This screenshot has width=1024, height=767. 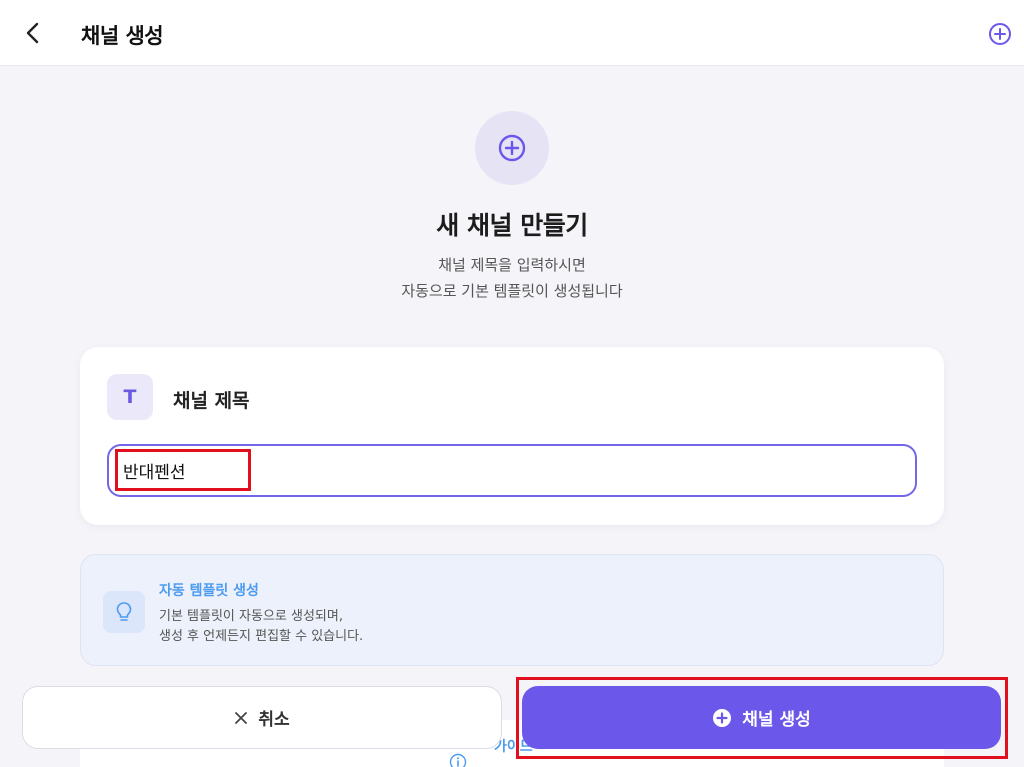 I want to click on lightbulb-icon, so click(x=124, y=612).